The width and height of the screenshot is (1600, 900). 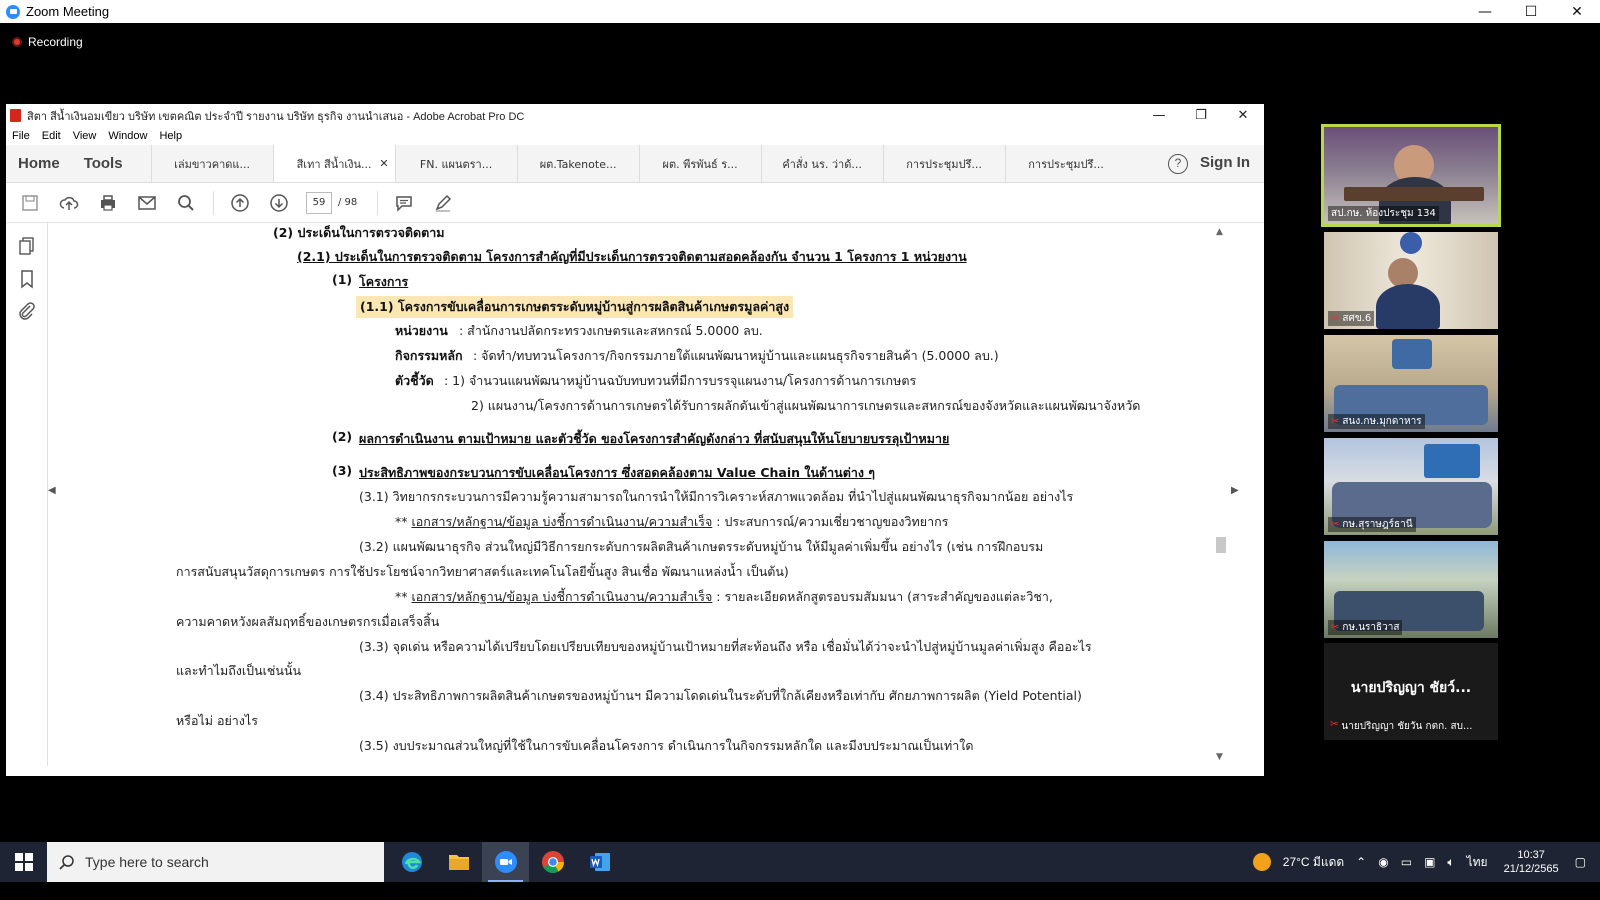 What do you see at coordinates (1357, 318) in the screenshot?
I see `participant-name-text: สศข.6` at bounding box center [1357, 318].